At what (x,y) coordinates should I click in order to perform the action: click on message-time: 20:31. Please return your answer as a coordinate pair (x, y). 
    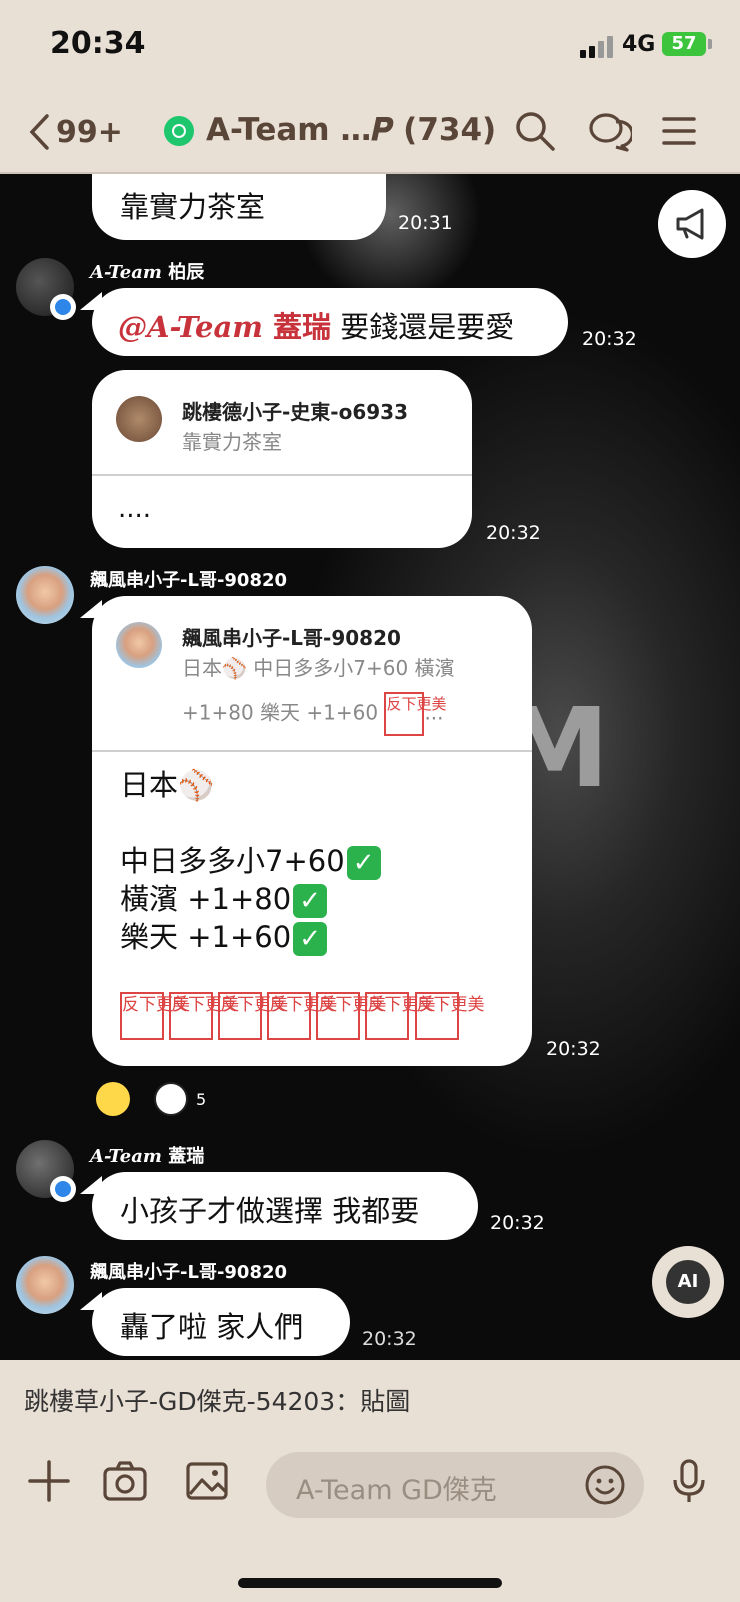
    Looking at the image, I should click on (425, 223).